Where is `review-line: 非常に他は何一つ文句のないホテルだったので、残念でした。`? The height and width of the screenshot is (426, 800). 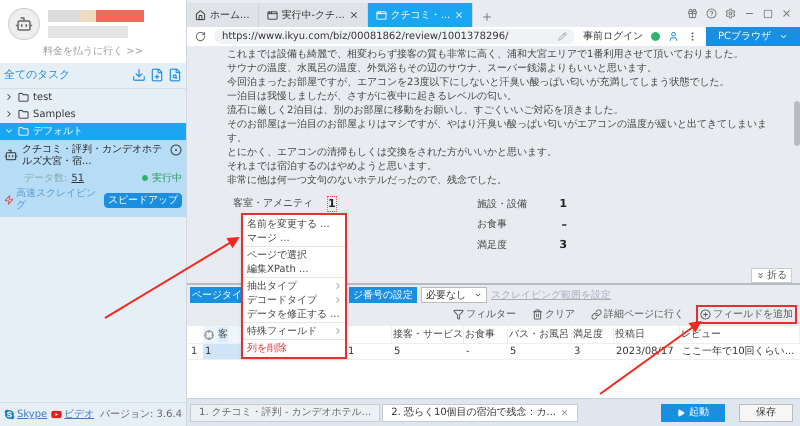
review-line: 非常に他は何一つ文句のないホテルだったので、残念でした。 is located at coordinates (367, 181).